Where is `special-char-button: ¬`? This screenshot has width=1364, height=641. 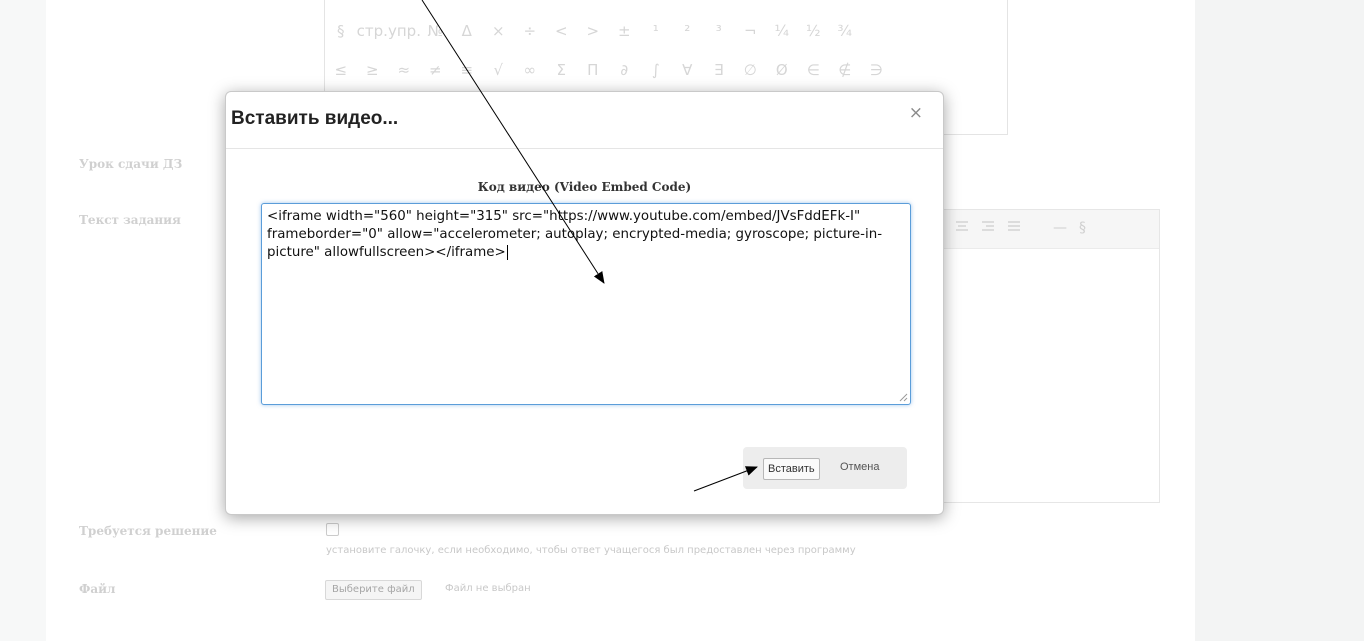 special-char-button: ¬ is located at coordinates (751, 31).